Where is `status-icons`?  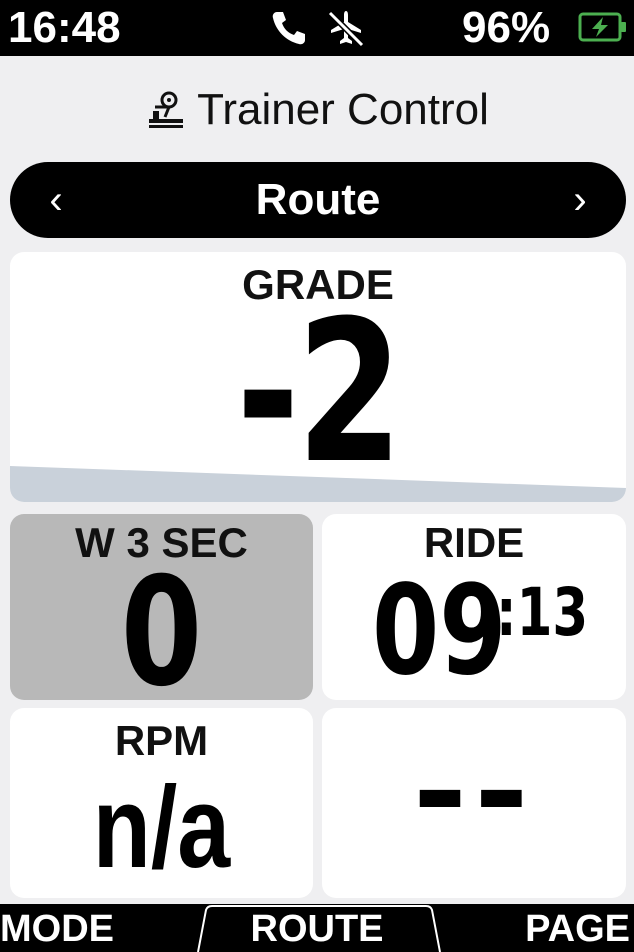
status-icons is located at coordinates (317, 28).